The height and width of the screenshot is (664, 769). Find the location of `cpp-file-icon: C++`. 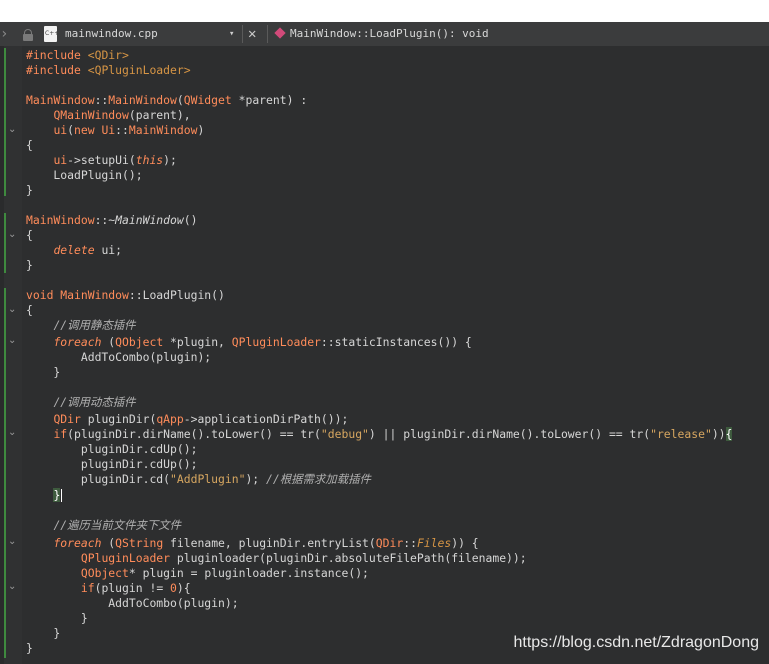

cpp-file-icon: C++ is located at coordinates (52, 34).